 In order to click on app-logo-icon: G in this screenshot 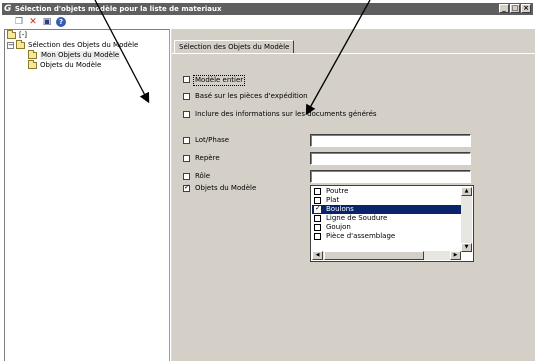, I will do `click(8, 9)`.